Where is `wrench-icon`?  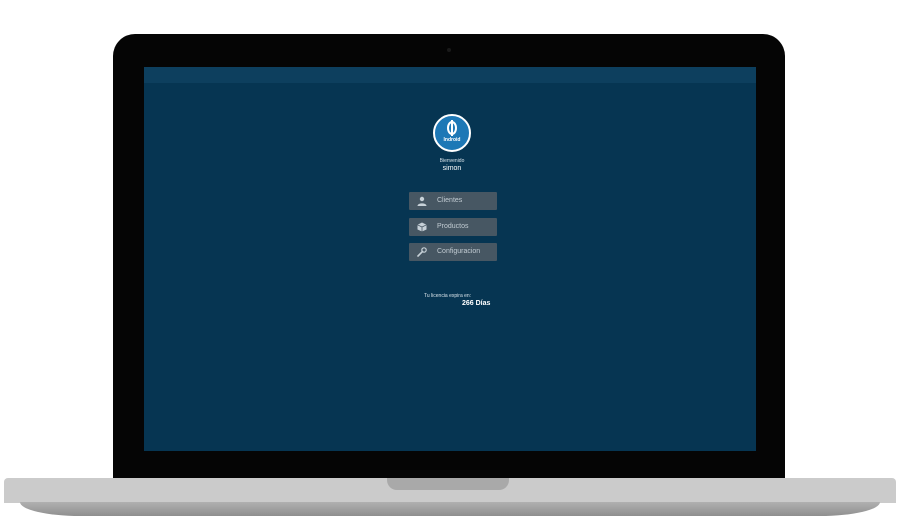 wrench-icon is located at coordinates (422, 252).